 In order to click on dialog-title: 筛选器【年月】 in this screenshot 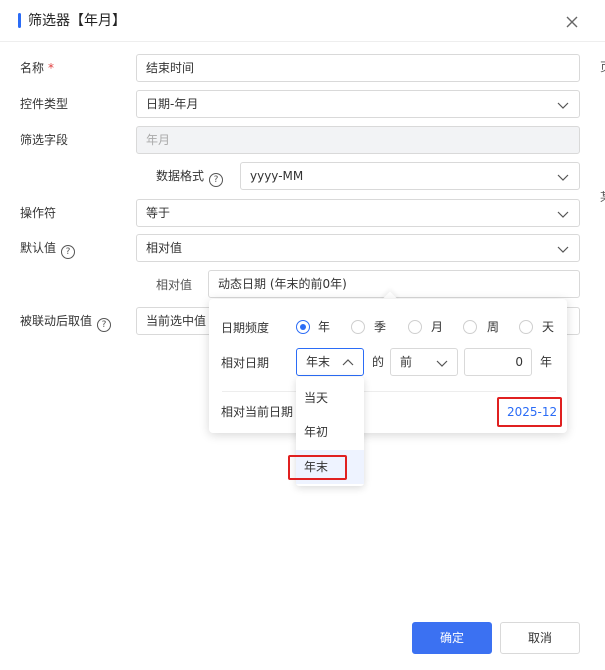, I will do `click(77, 21)`.